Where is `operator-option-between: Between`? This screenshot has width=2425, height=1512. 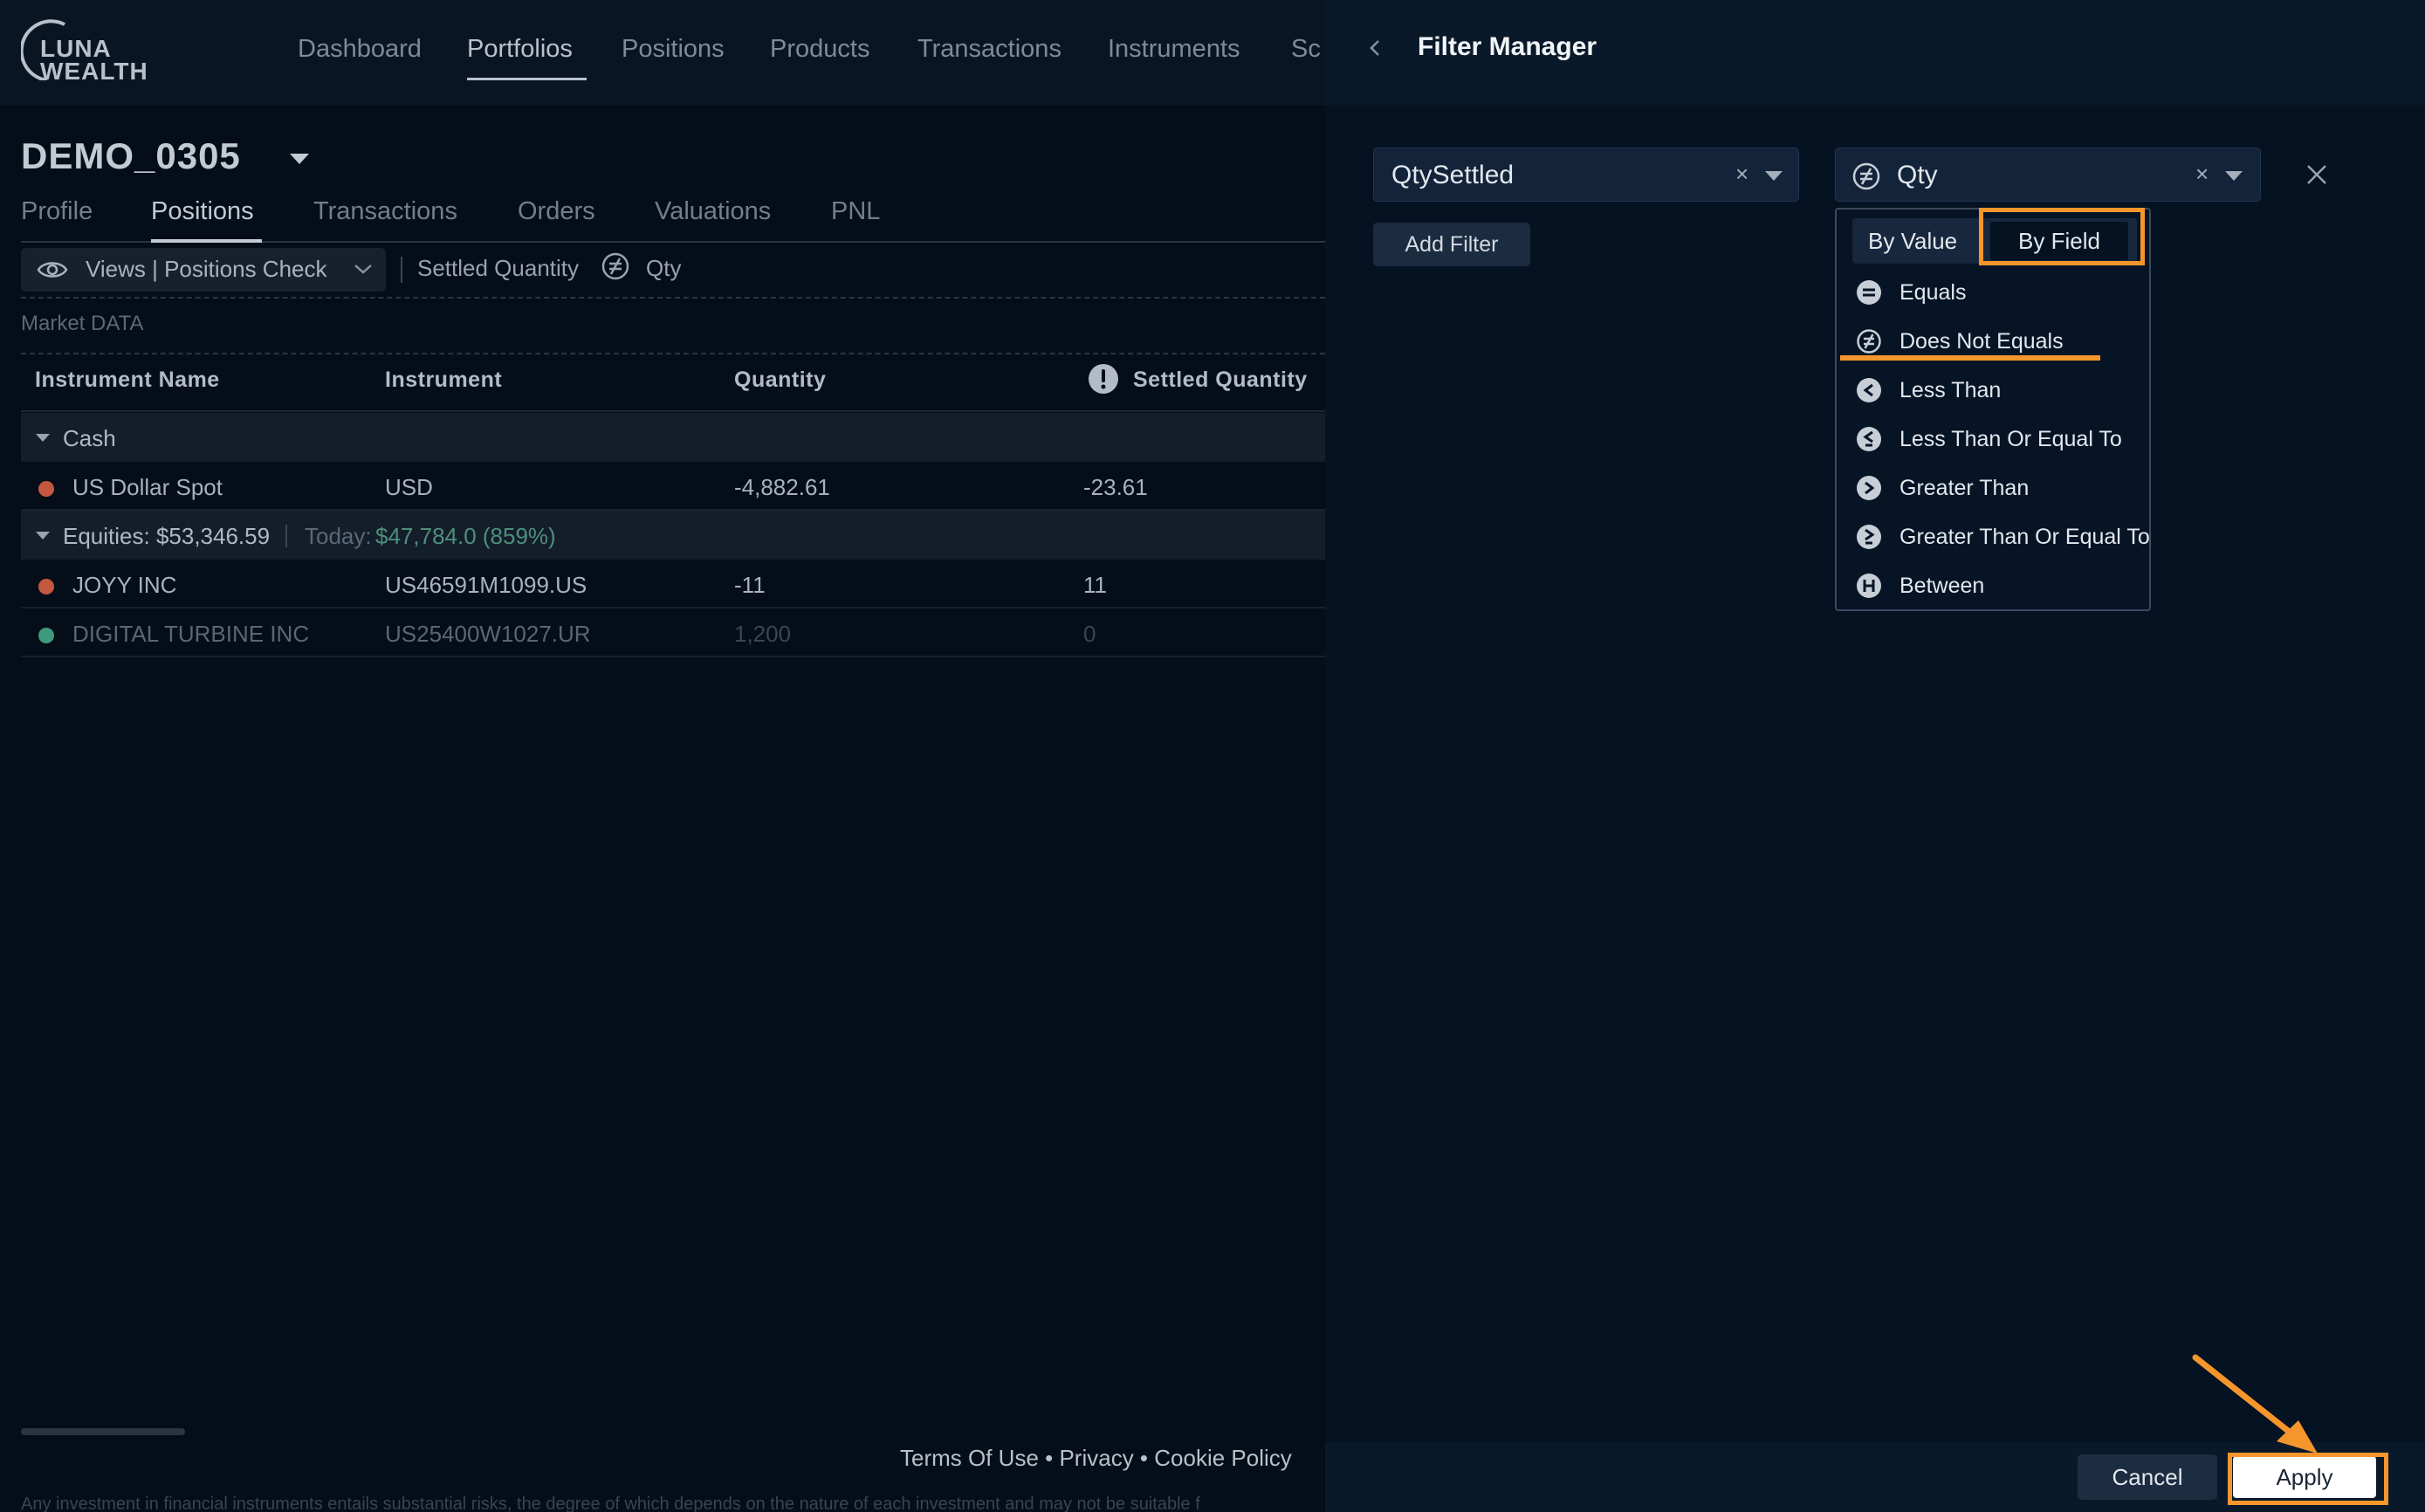
operator-option-between: Between is located at coordinates (1994, 585).